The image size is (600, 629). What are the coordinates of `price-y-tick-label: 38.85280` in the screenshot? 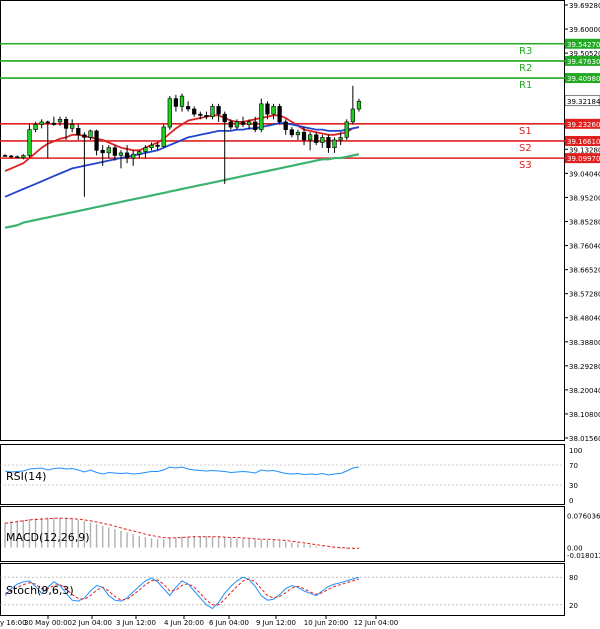 It's located at (584, 223).